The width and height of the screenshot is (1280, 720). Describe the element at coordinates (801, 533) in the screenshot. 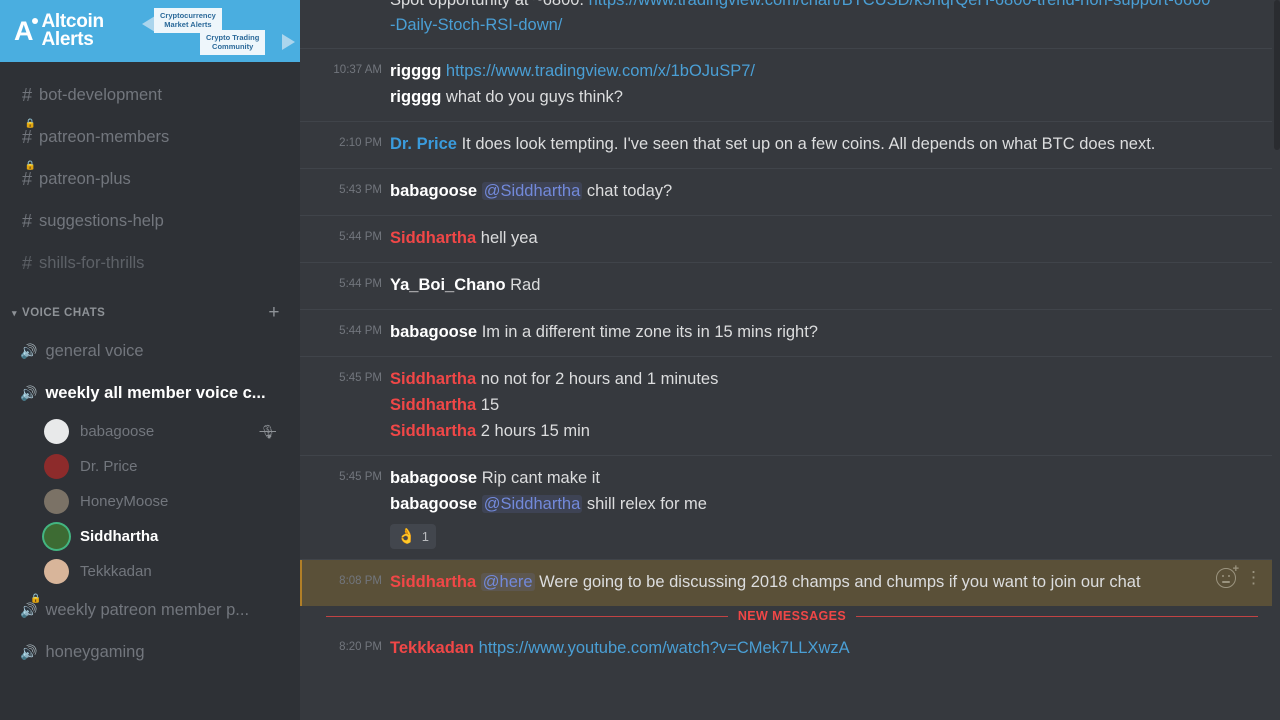

I see `reaction-row: 👌 1` at that location.